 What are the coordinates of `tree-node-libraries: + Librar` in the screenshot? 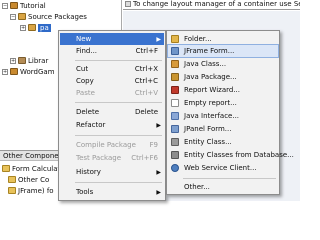 It's located at (29, 60).